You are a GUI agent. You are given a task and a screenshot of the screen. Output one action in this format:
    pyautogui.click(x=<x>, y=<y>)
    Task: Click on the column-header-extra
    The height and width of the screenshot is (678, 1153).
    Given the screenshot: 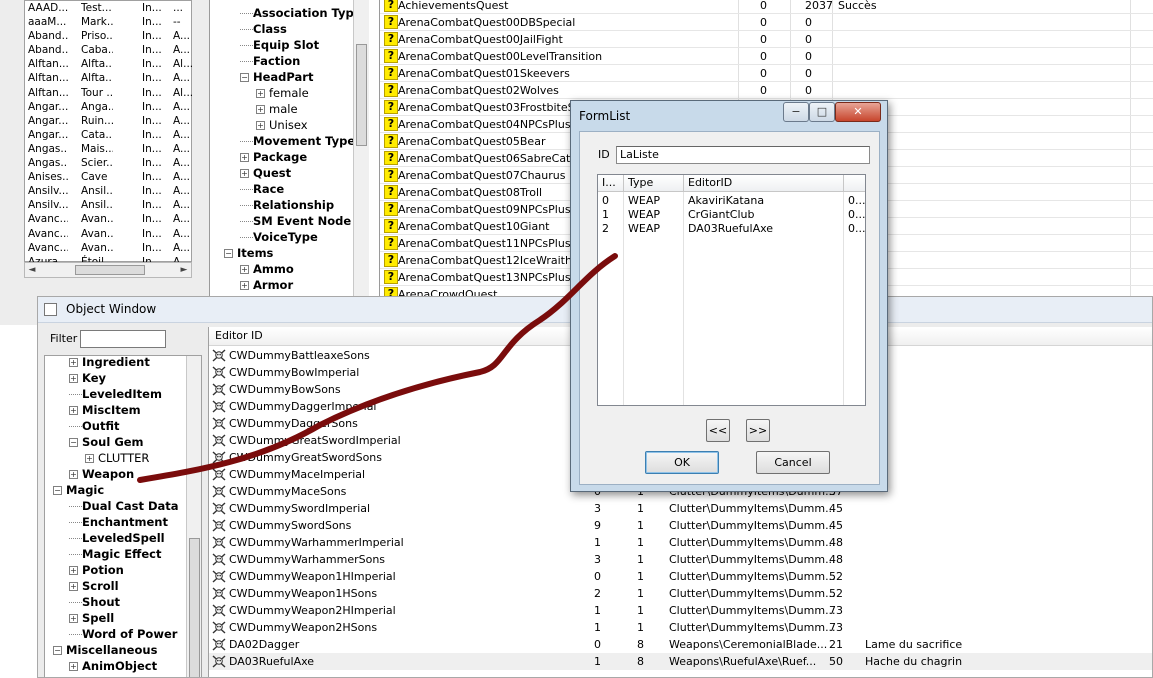 What is the action you would take?
    pyautogui.click(x=854, y=183)
    